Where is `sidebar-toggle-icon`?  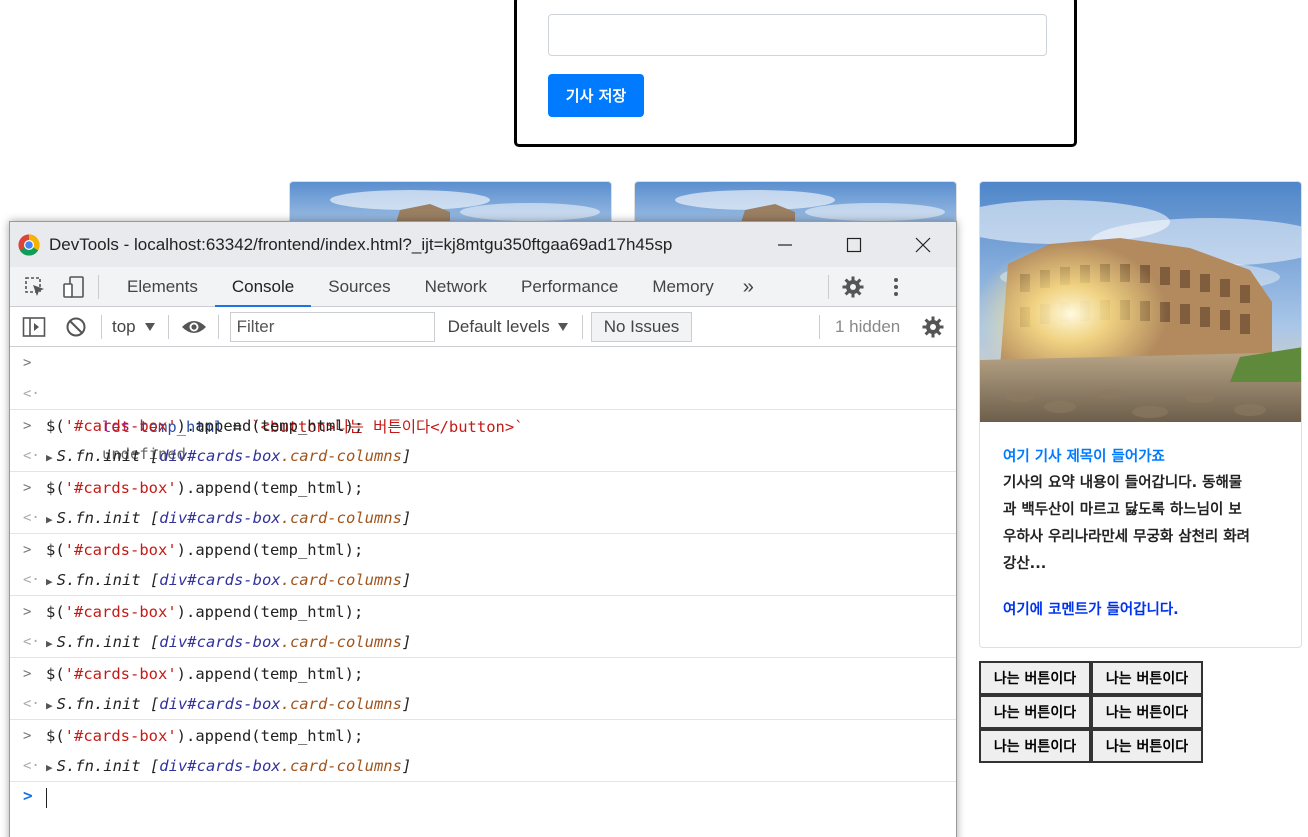
sidebar-toggle-icon is located at coordinates (34, 326).